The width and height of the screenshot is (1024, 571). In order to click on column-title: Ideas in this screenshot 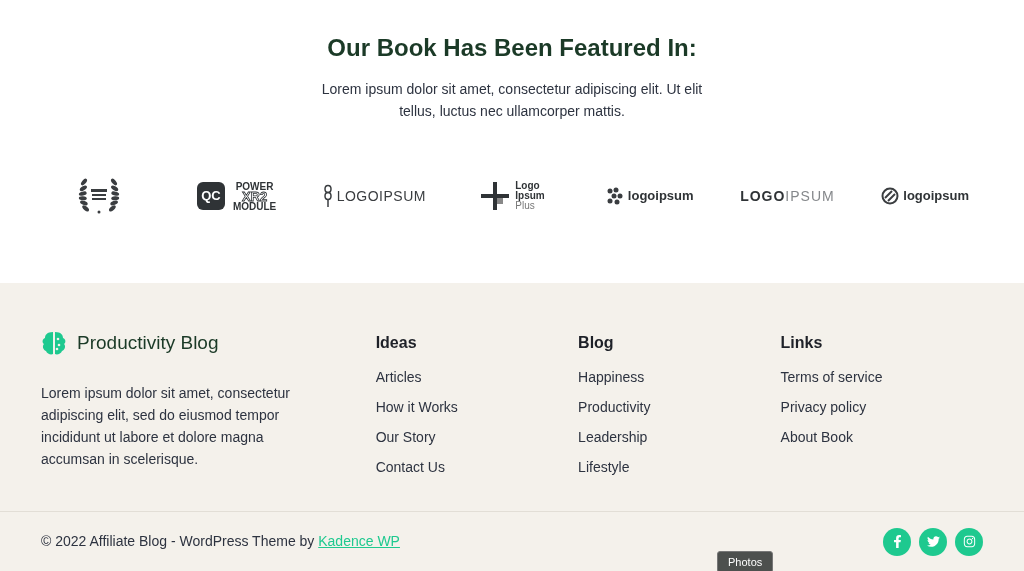, I will do `click(396, 343)`.